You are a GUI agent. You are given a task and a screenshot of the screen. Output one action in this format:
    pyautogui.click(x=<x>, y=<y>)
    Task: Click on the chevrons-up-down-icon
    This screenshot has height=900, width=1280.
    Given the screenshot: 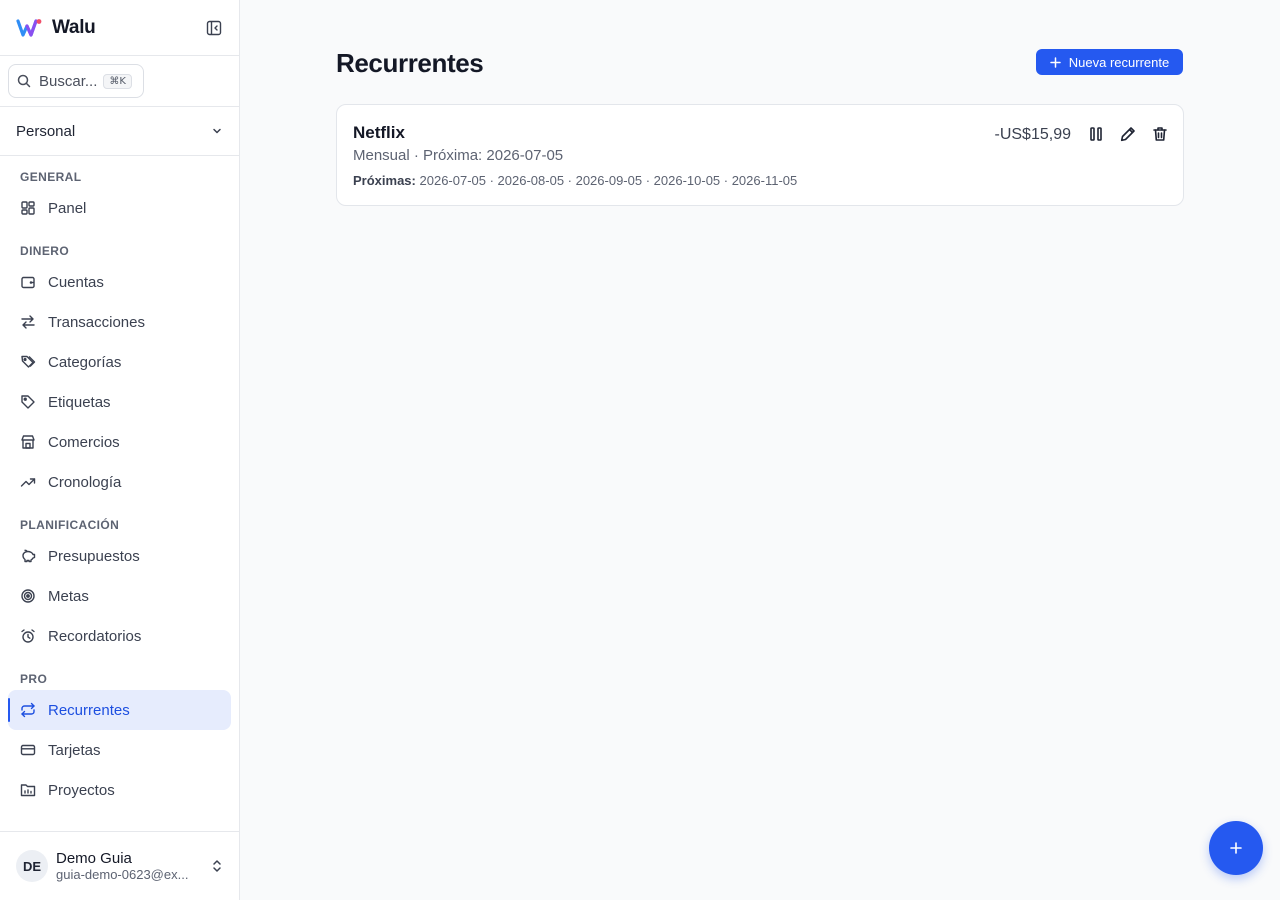 What is the action you would take?
    pyautogui.click(x=217, y=866)
    